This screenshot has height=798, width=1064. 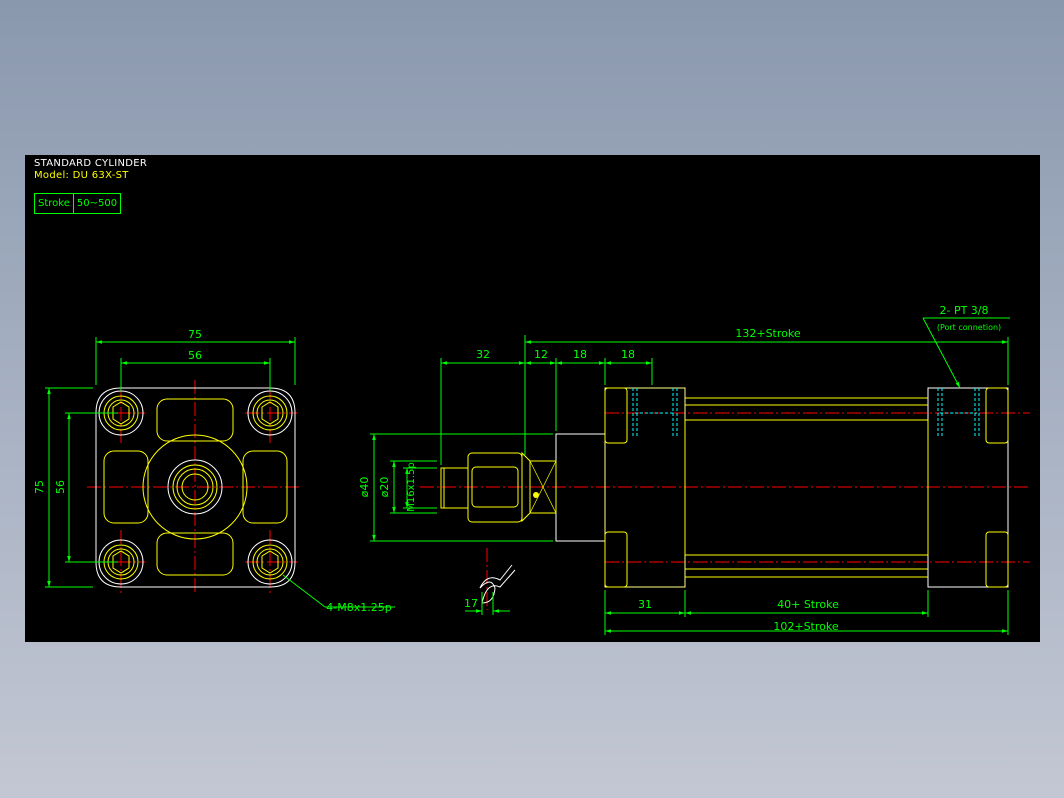 What do you see at coordinates (483, 354) in the screenshot?
I see `dim-rod-length: 32` at bounding box center [483, 354].